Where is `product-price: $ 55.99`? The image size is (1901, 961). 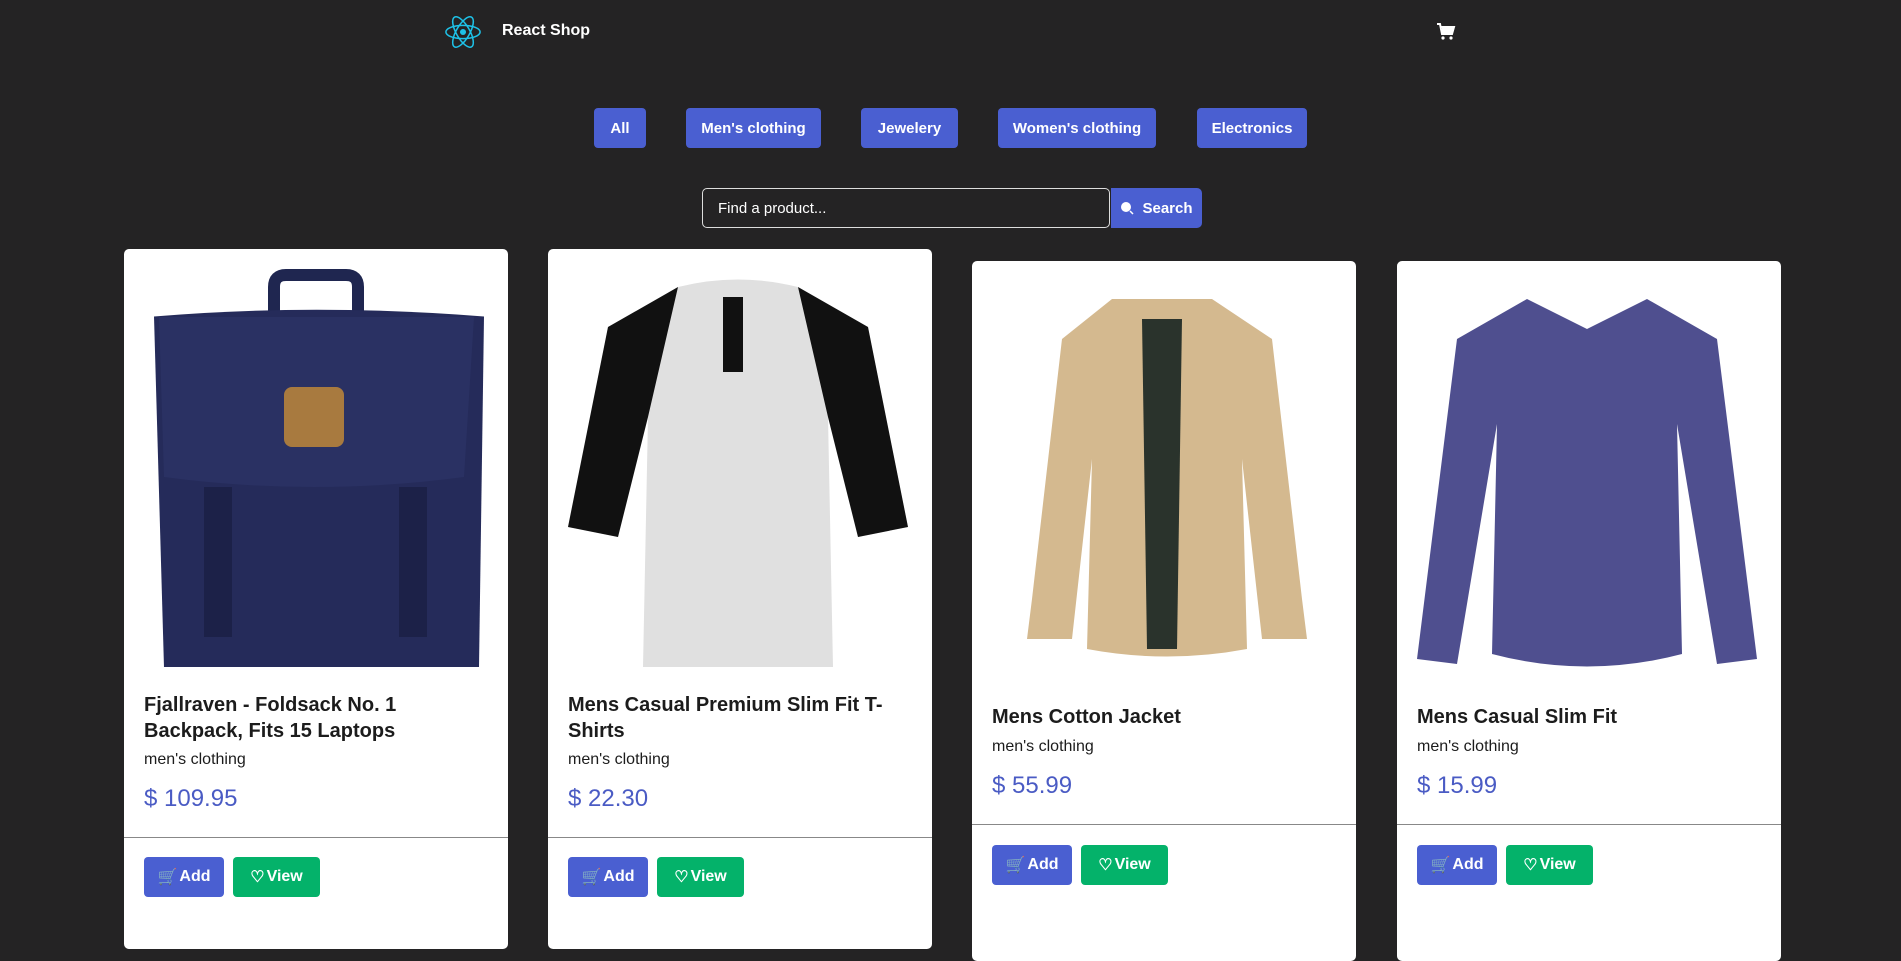 product-price: $ 55.99 is located at coordinates (1032, 785).